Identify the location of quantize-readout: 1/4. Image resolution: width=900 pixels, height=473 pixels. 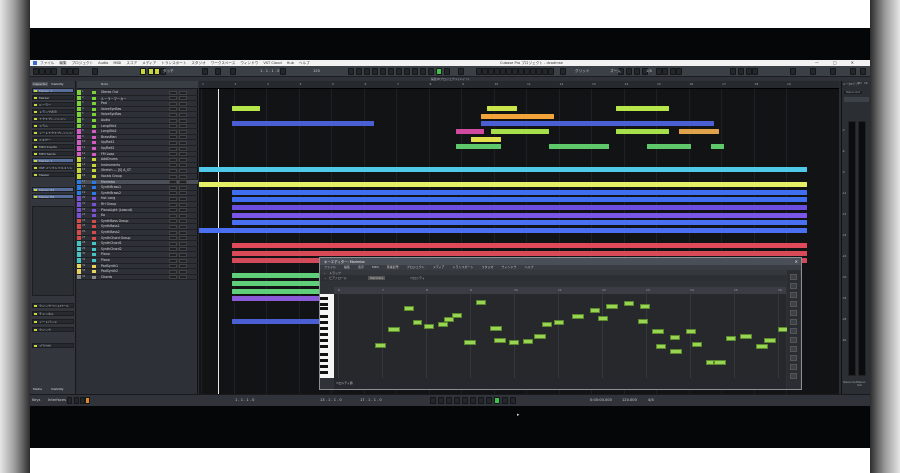
(649, 71).